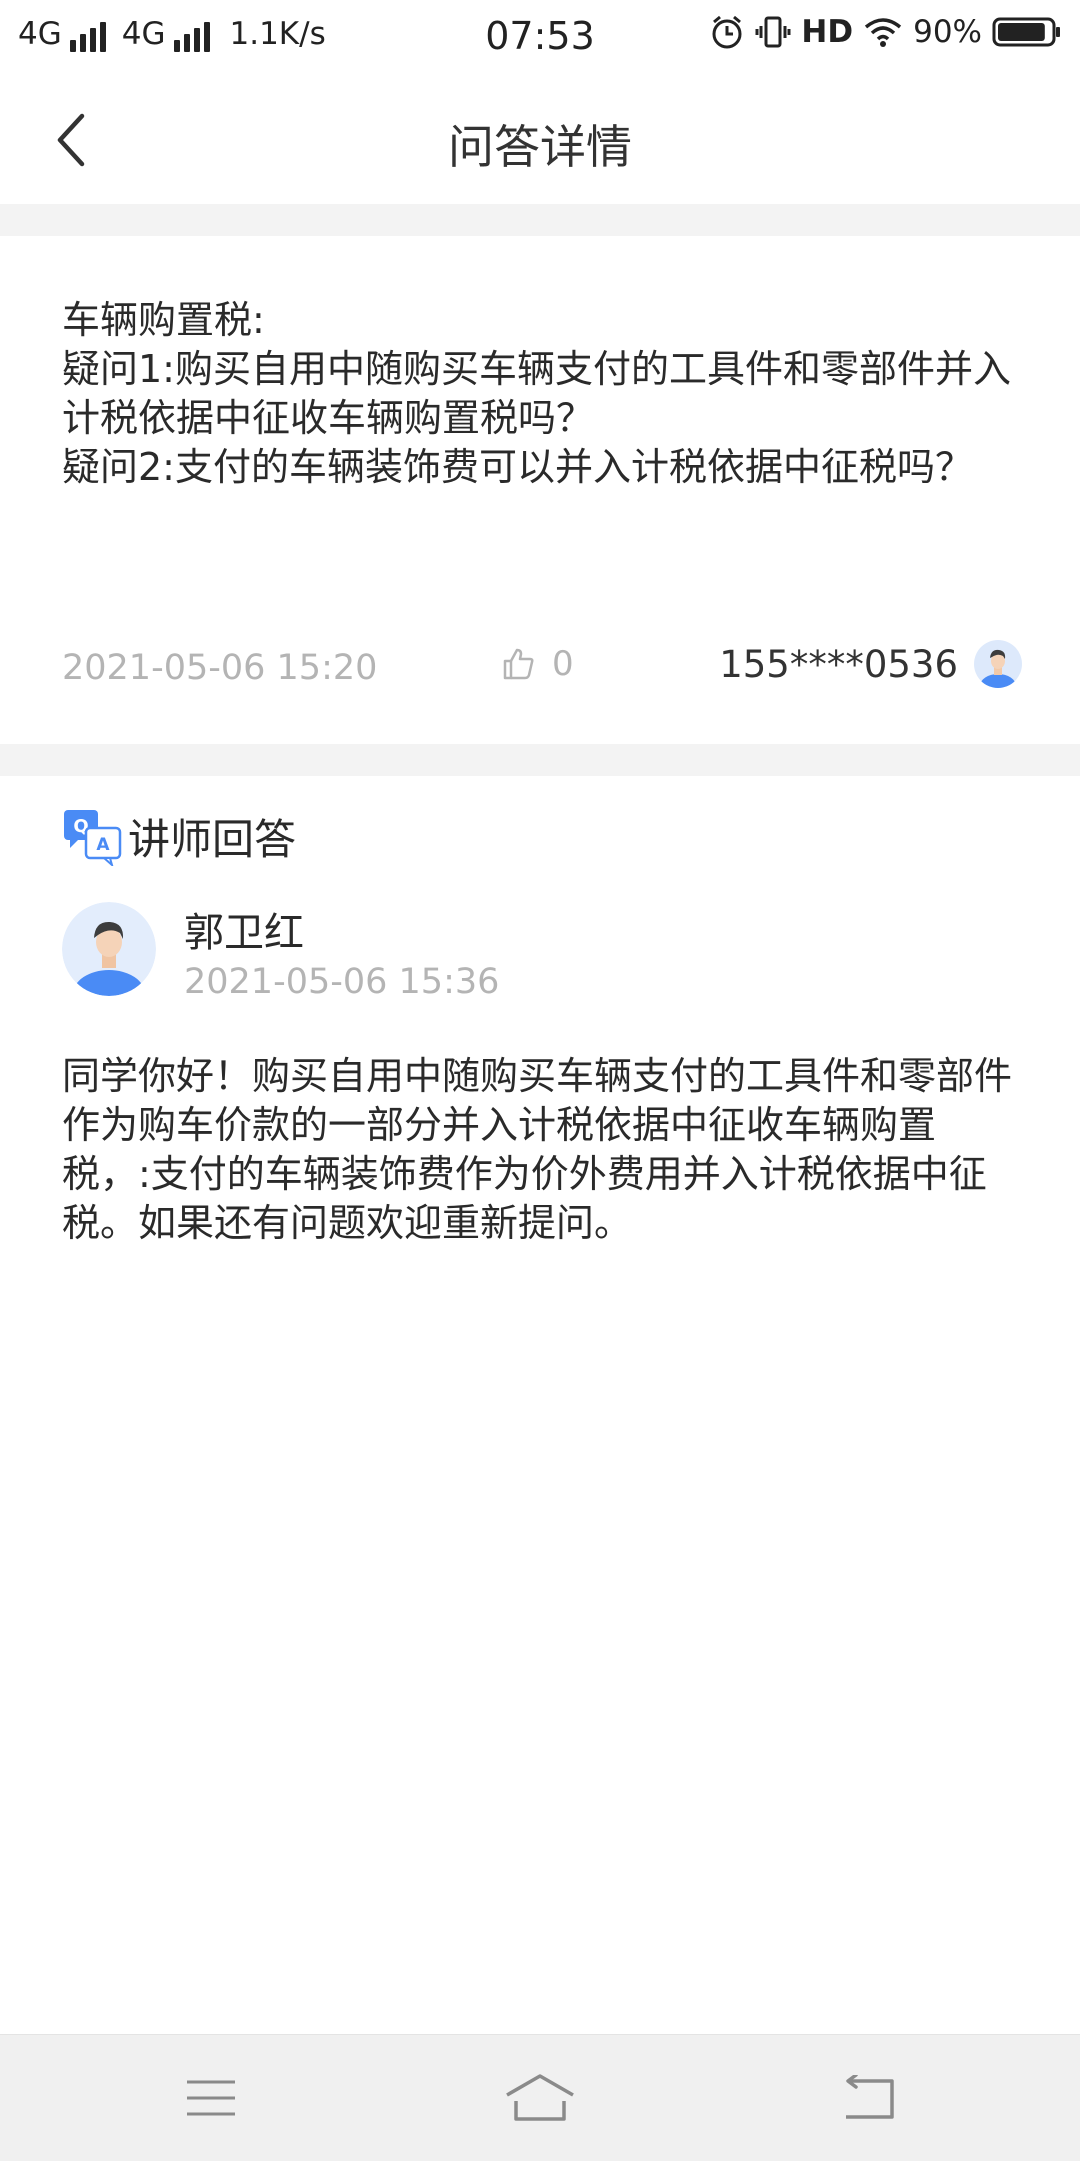 This screenshot has height=2161, width=1080. I want to click on teacher-avatar, so click(109, 949).